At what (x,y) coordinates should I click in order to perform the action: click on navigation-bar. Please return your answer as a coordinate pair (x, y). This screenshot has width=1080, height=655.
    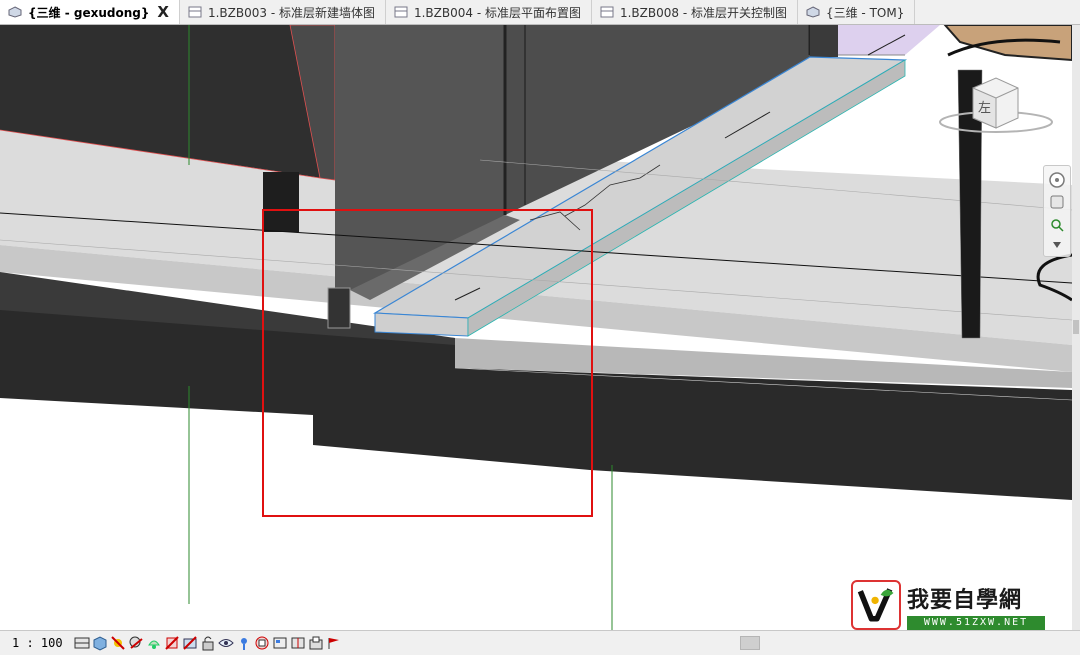
    Looking at the image, I should click on (1057, 211).